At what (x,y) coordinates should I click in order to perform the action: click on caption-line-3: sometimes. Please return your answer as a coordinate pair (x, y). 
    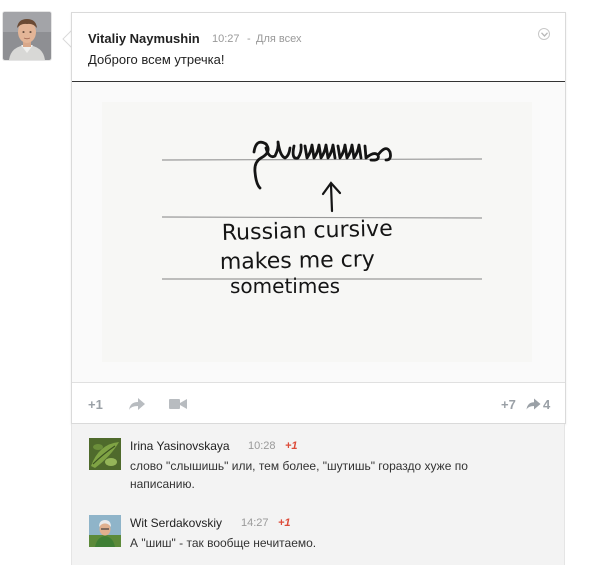
    Looking at the image, I should click on (285, 286).